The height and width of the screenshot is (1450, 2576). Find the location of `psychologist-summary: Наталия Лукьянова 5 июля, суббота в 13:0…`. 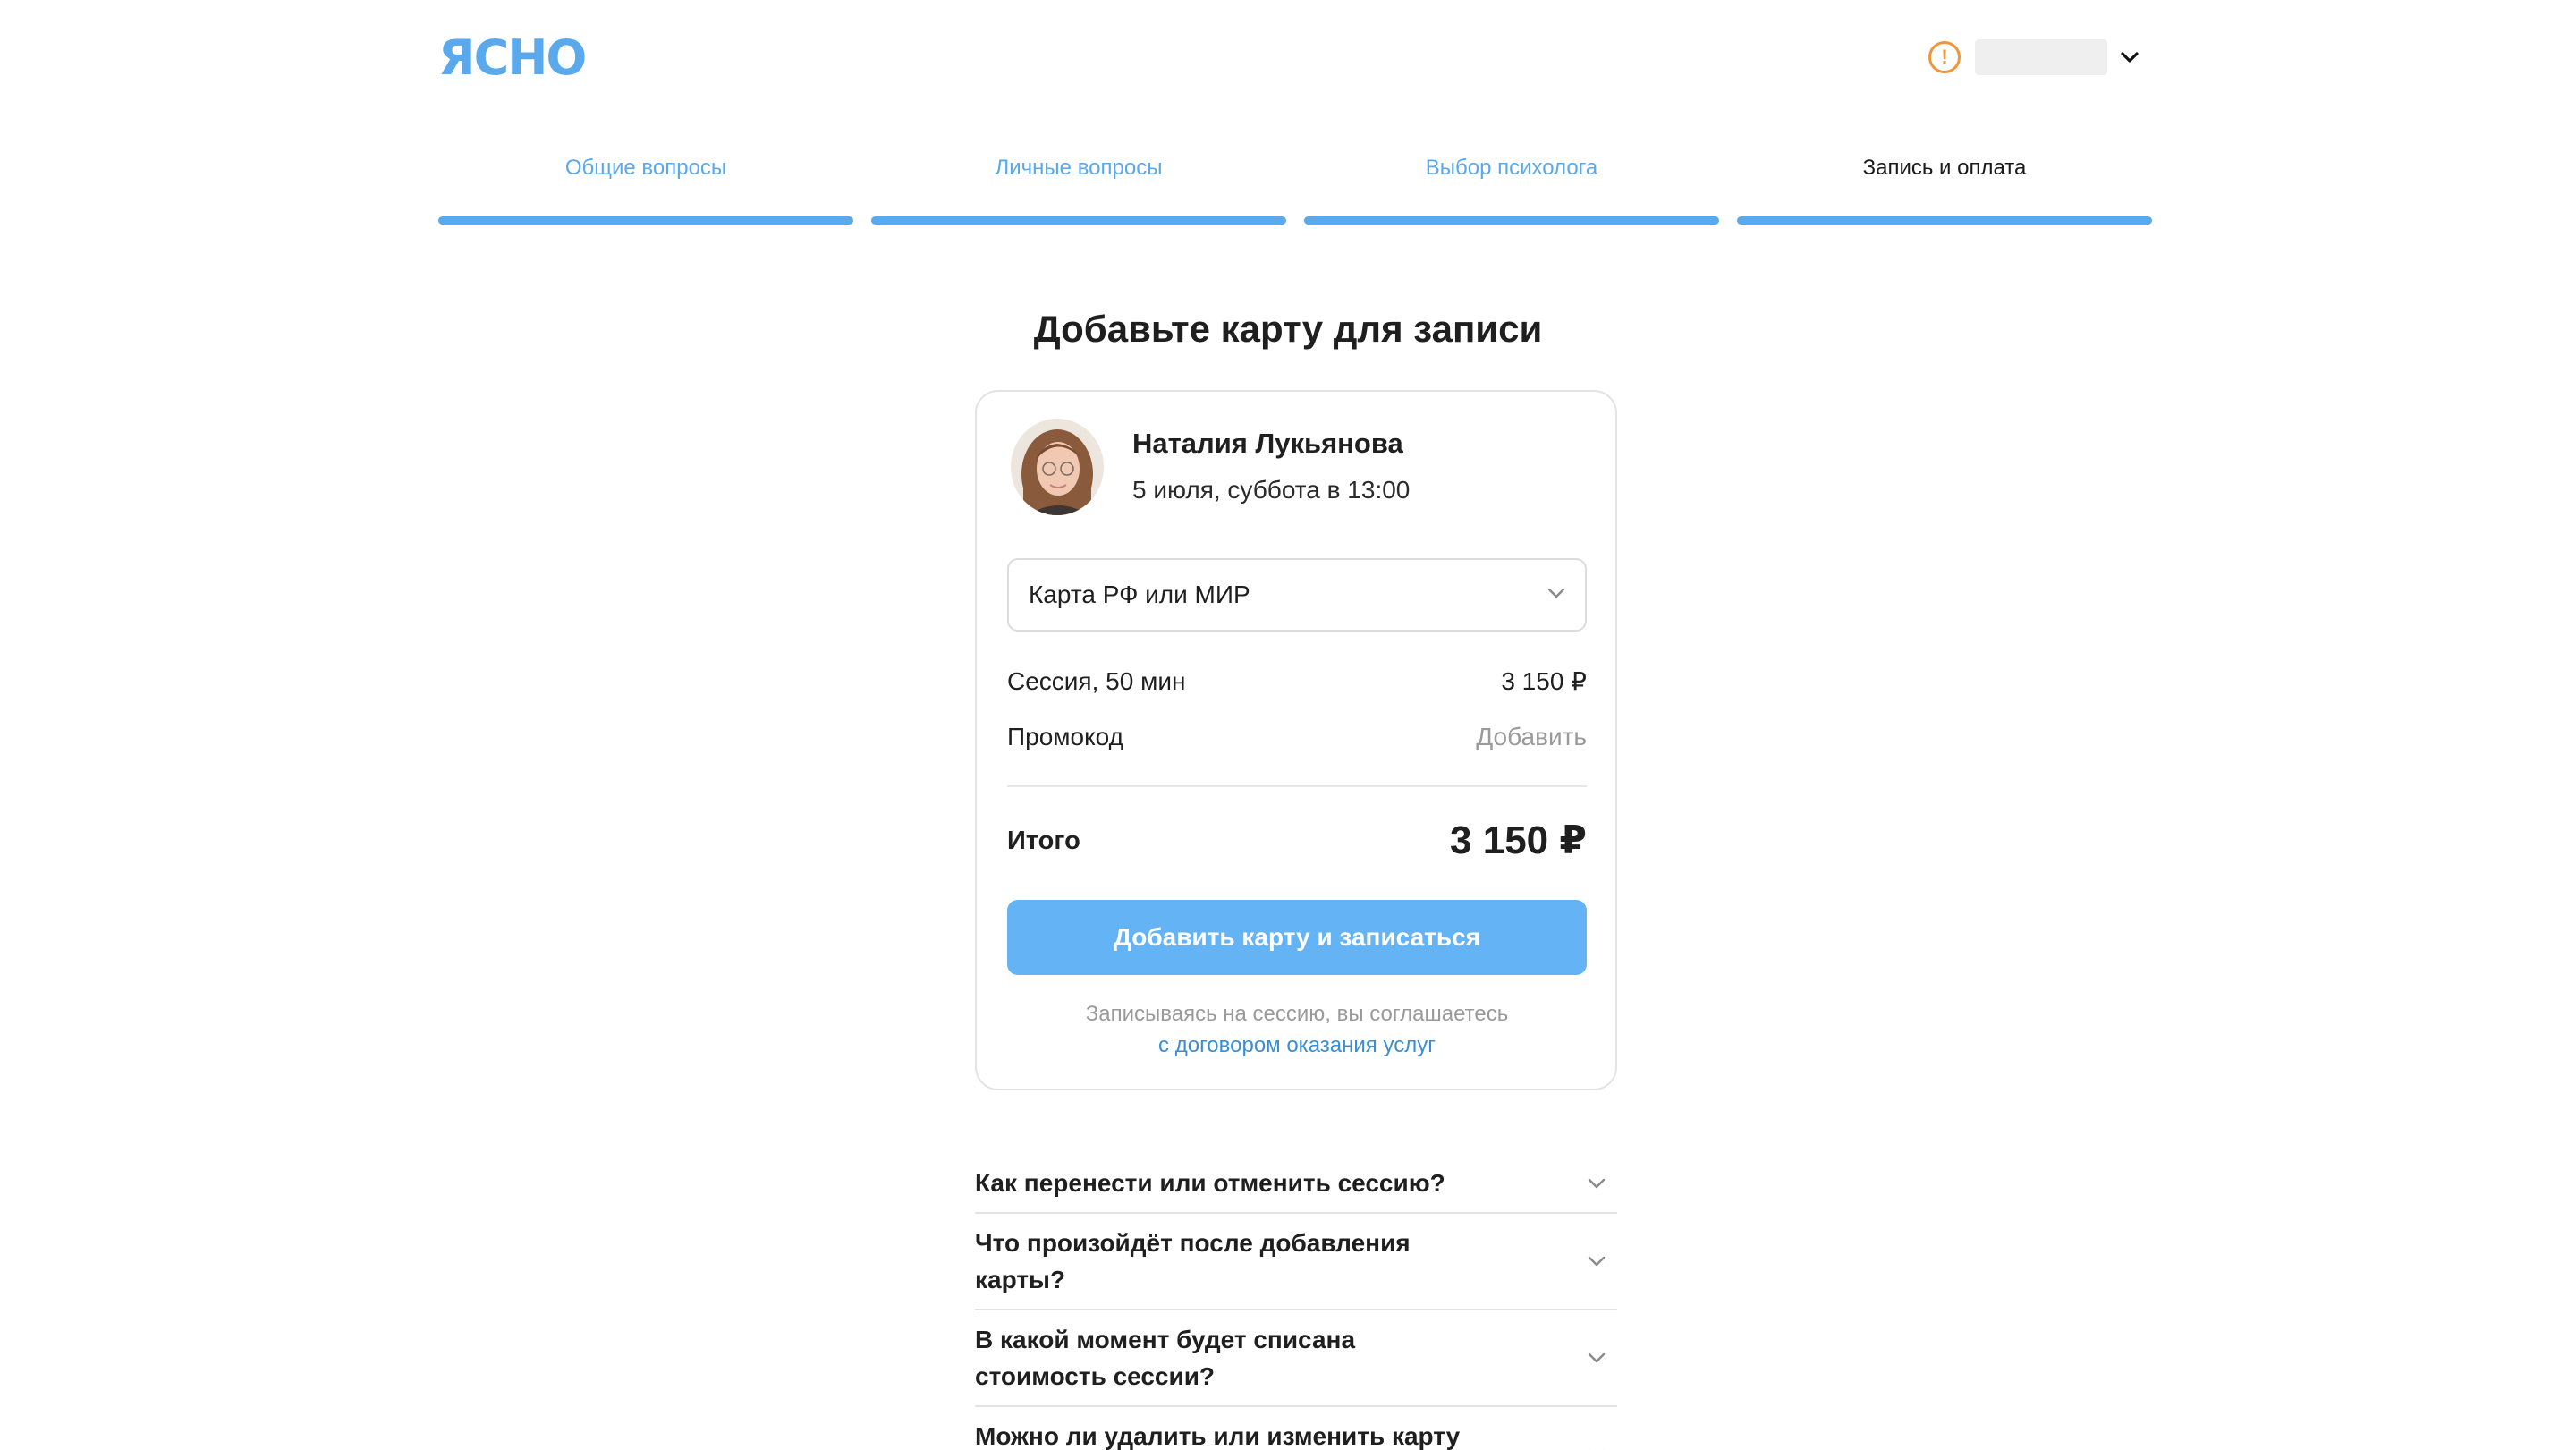

psychologist-summary: Наталия Лукьянова 5 июля, суббота в 13:0… is located at coordinates (1210, 467).